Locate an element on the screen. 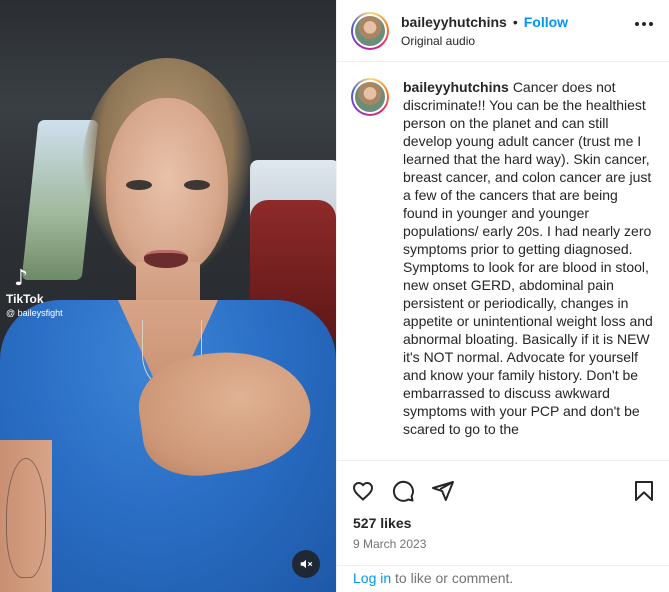  login-link: Log in is located at coordinates (372, 578).